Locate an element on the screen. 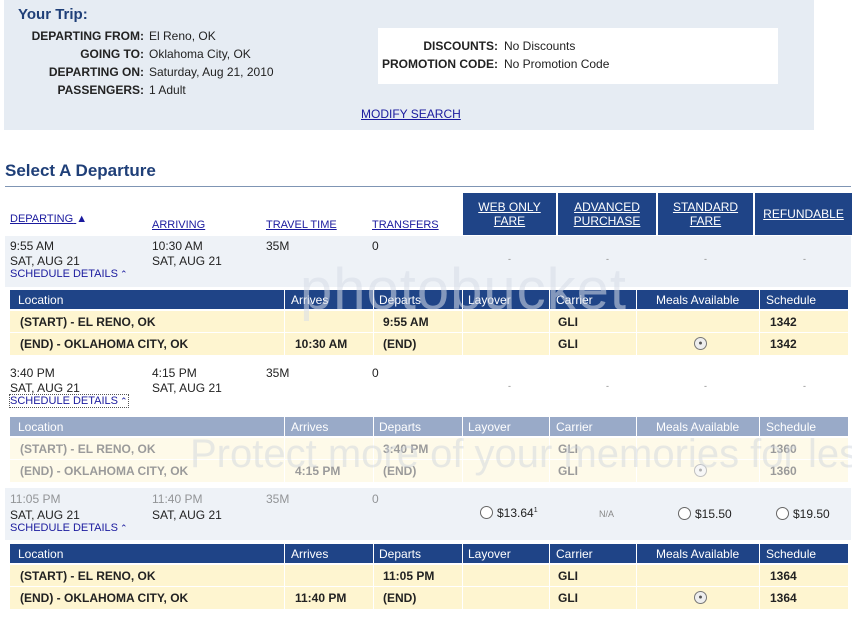 The width and height of the screenshot is (852, 622). arrive-time: 4:15 PM is located at coordinates (174, 373).